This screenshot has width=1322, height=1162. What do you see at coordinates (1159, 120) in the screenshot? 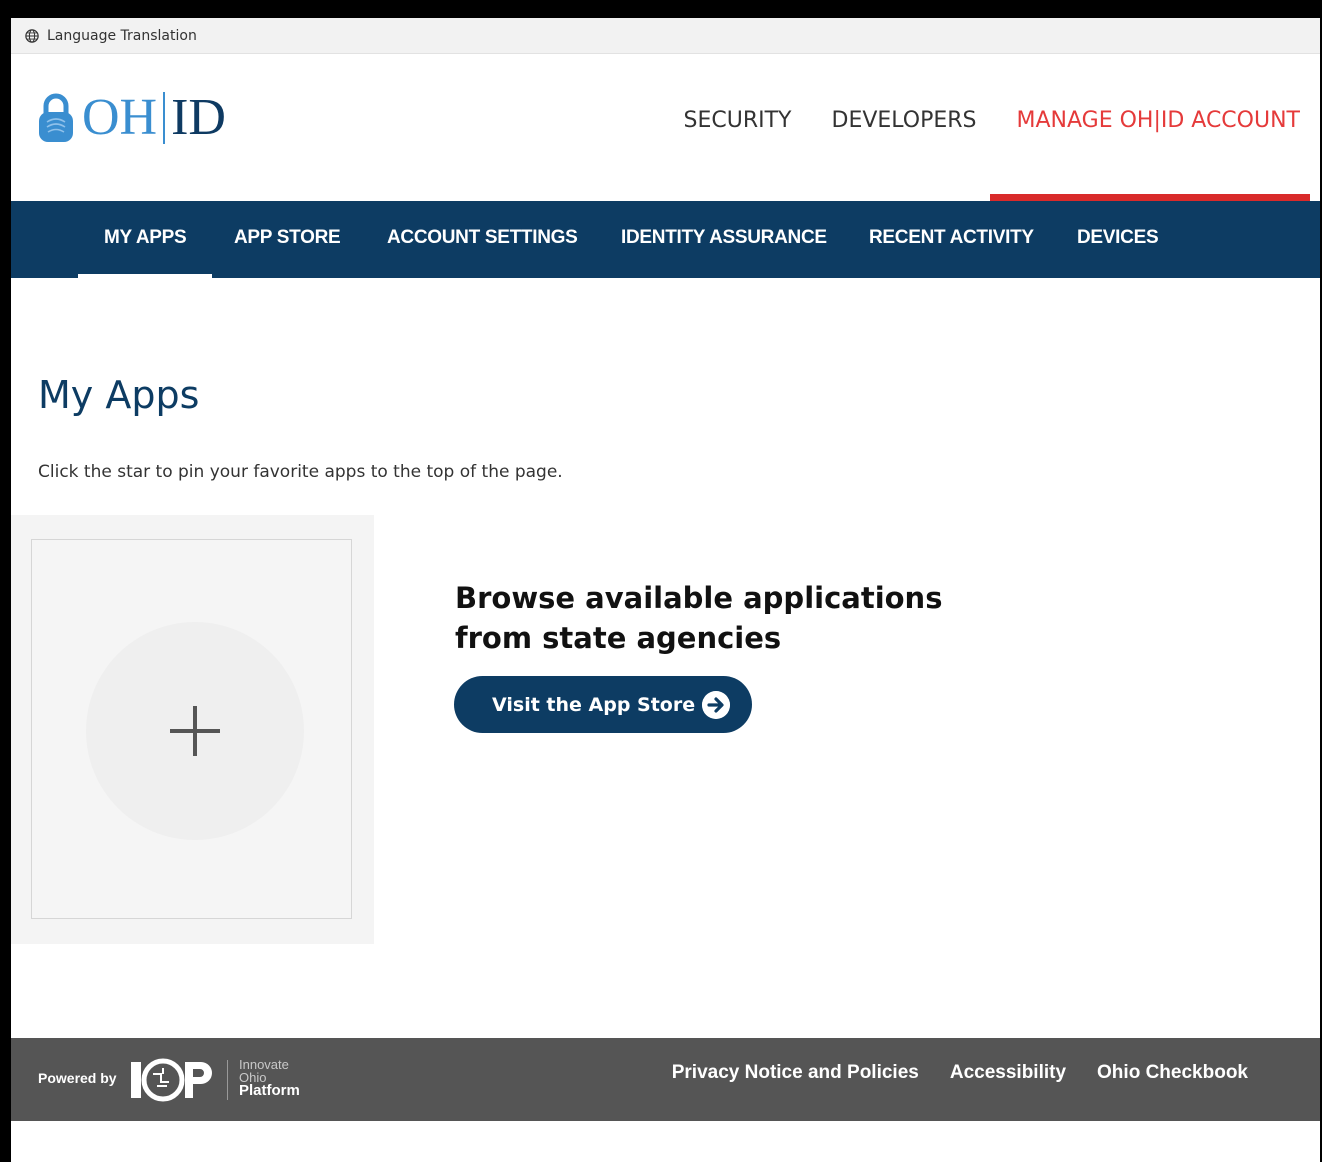
I see `top-nav-manage-account: MANAGE OH|ID ACCOUNT` at bounding box center [1159, 120].